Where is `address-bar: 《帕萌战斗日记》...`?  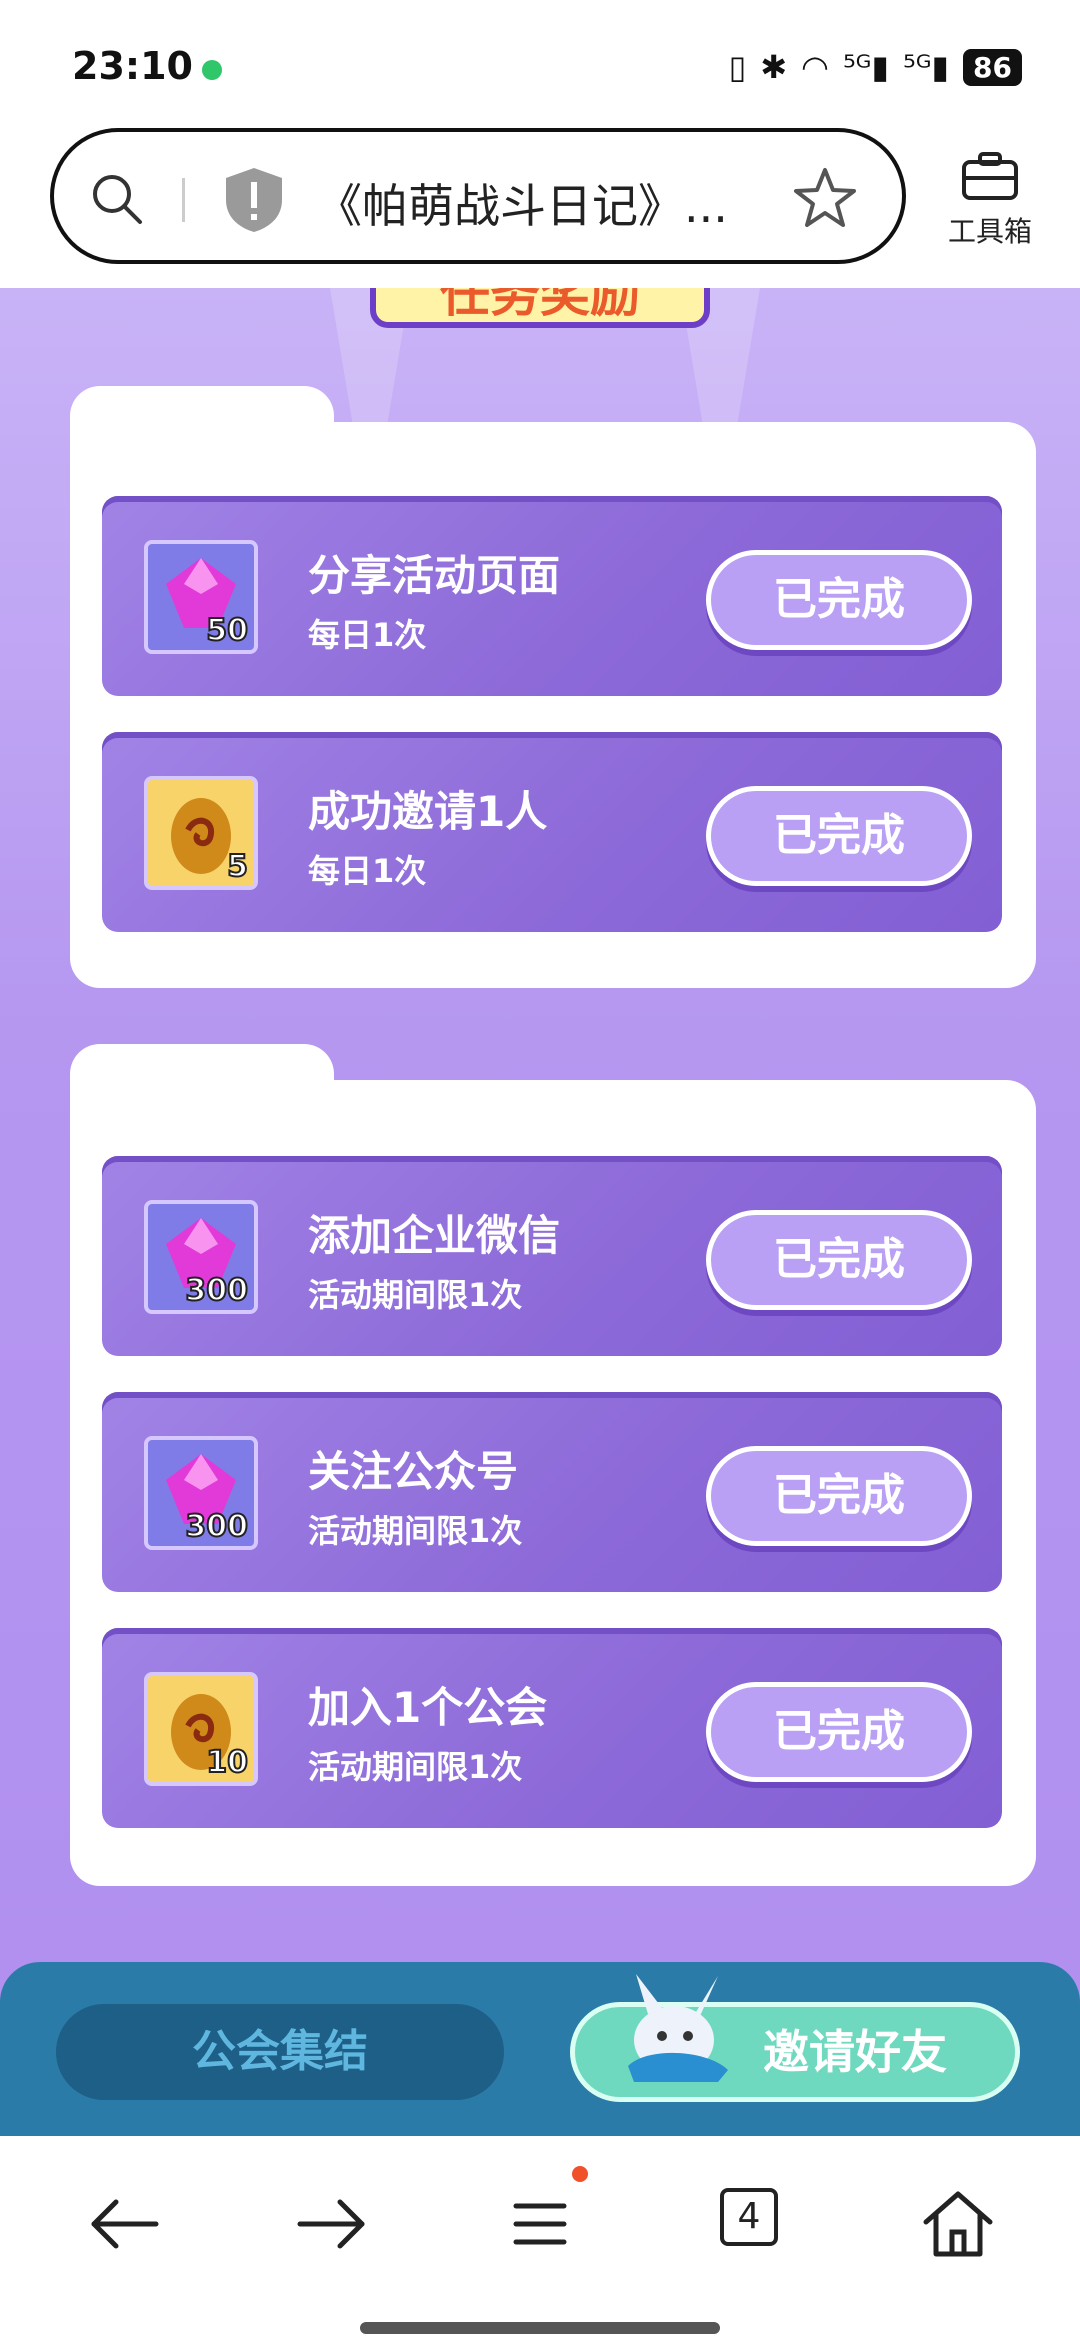 address-bar: 《帕萌战斗日记》... is located at coordinates (478, 196).